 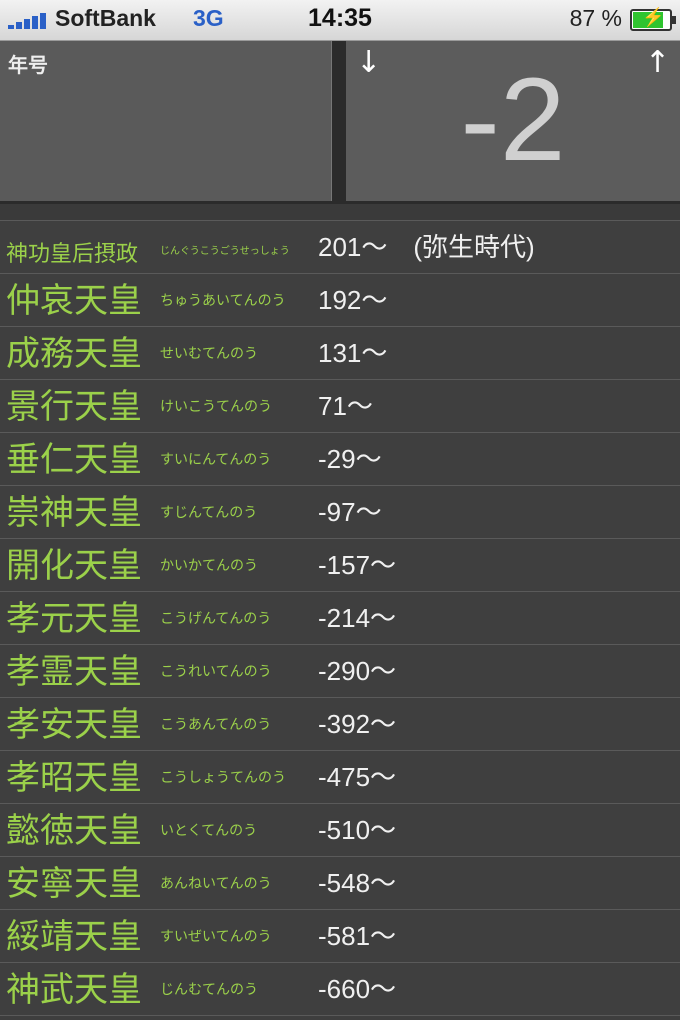 What do you see at coordinates (209, 990) in the screenshot?
I see `emperor-reading: じんむてんのう` at bounding box center [209, 990].